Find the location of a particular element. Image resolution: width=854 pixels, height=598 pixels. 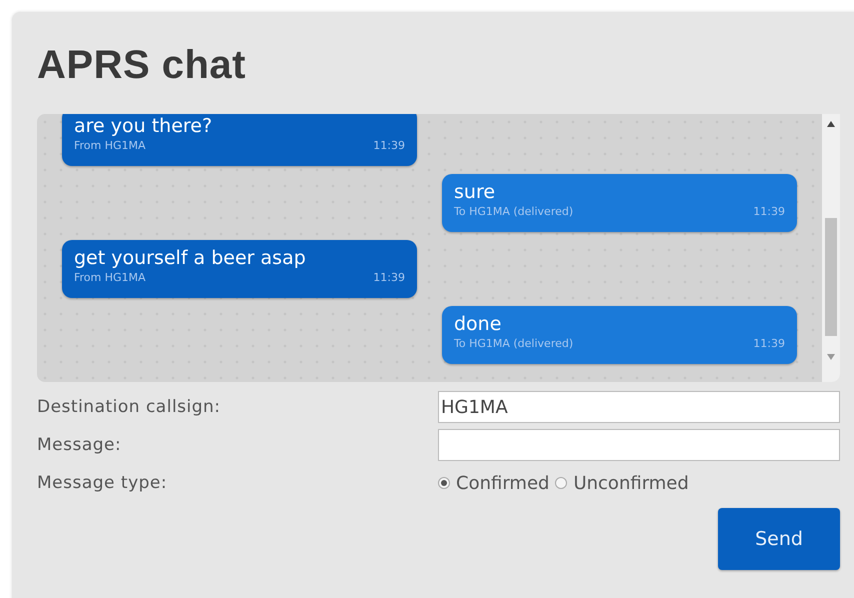

field-label: Message type: is located at coordinates (102, 483).